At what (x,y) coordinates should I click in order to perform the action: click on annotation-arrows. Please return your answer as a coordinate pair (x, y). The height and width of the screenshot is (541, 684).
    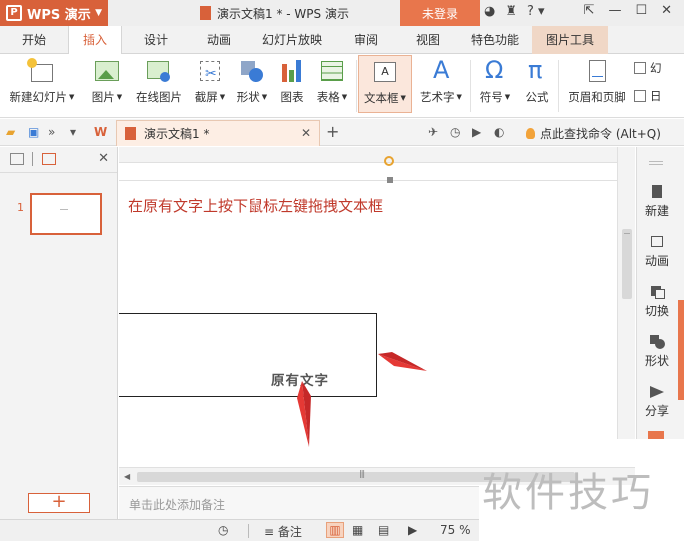
    Looking at the image, I should click on (362, 399).